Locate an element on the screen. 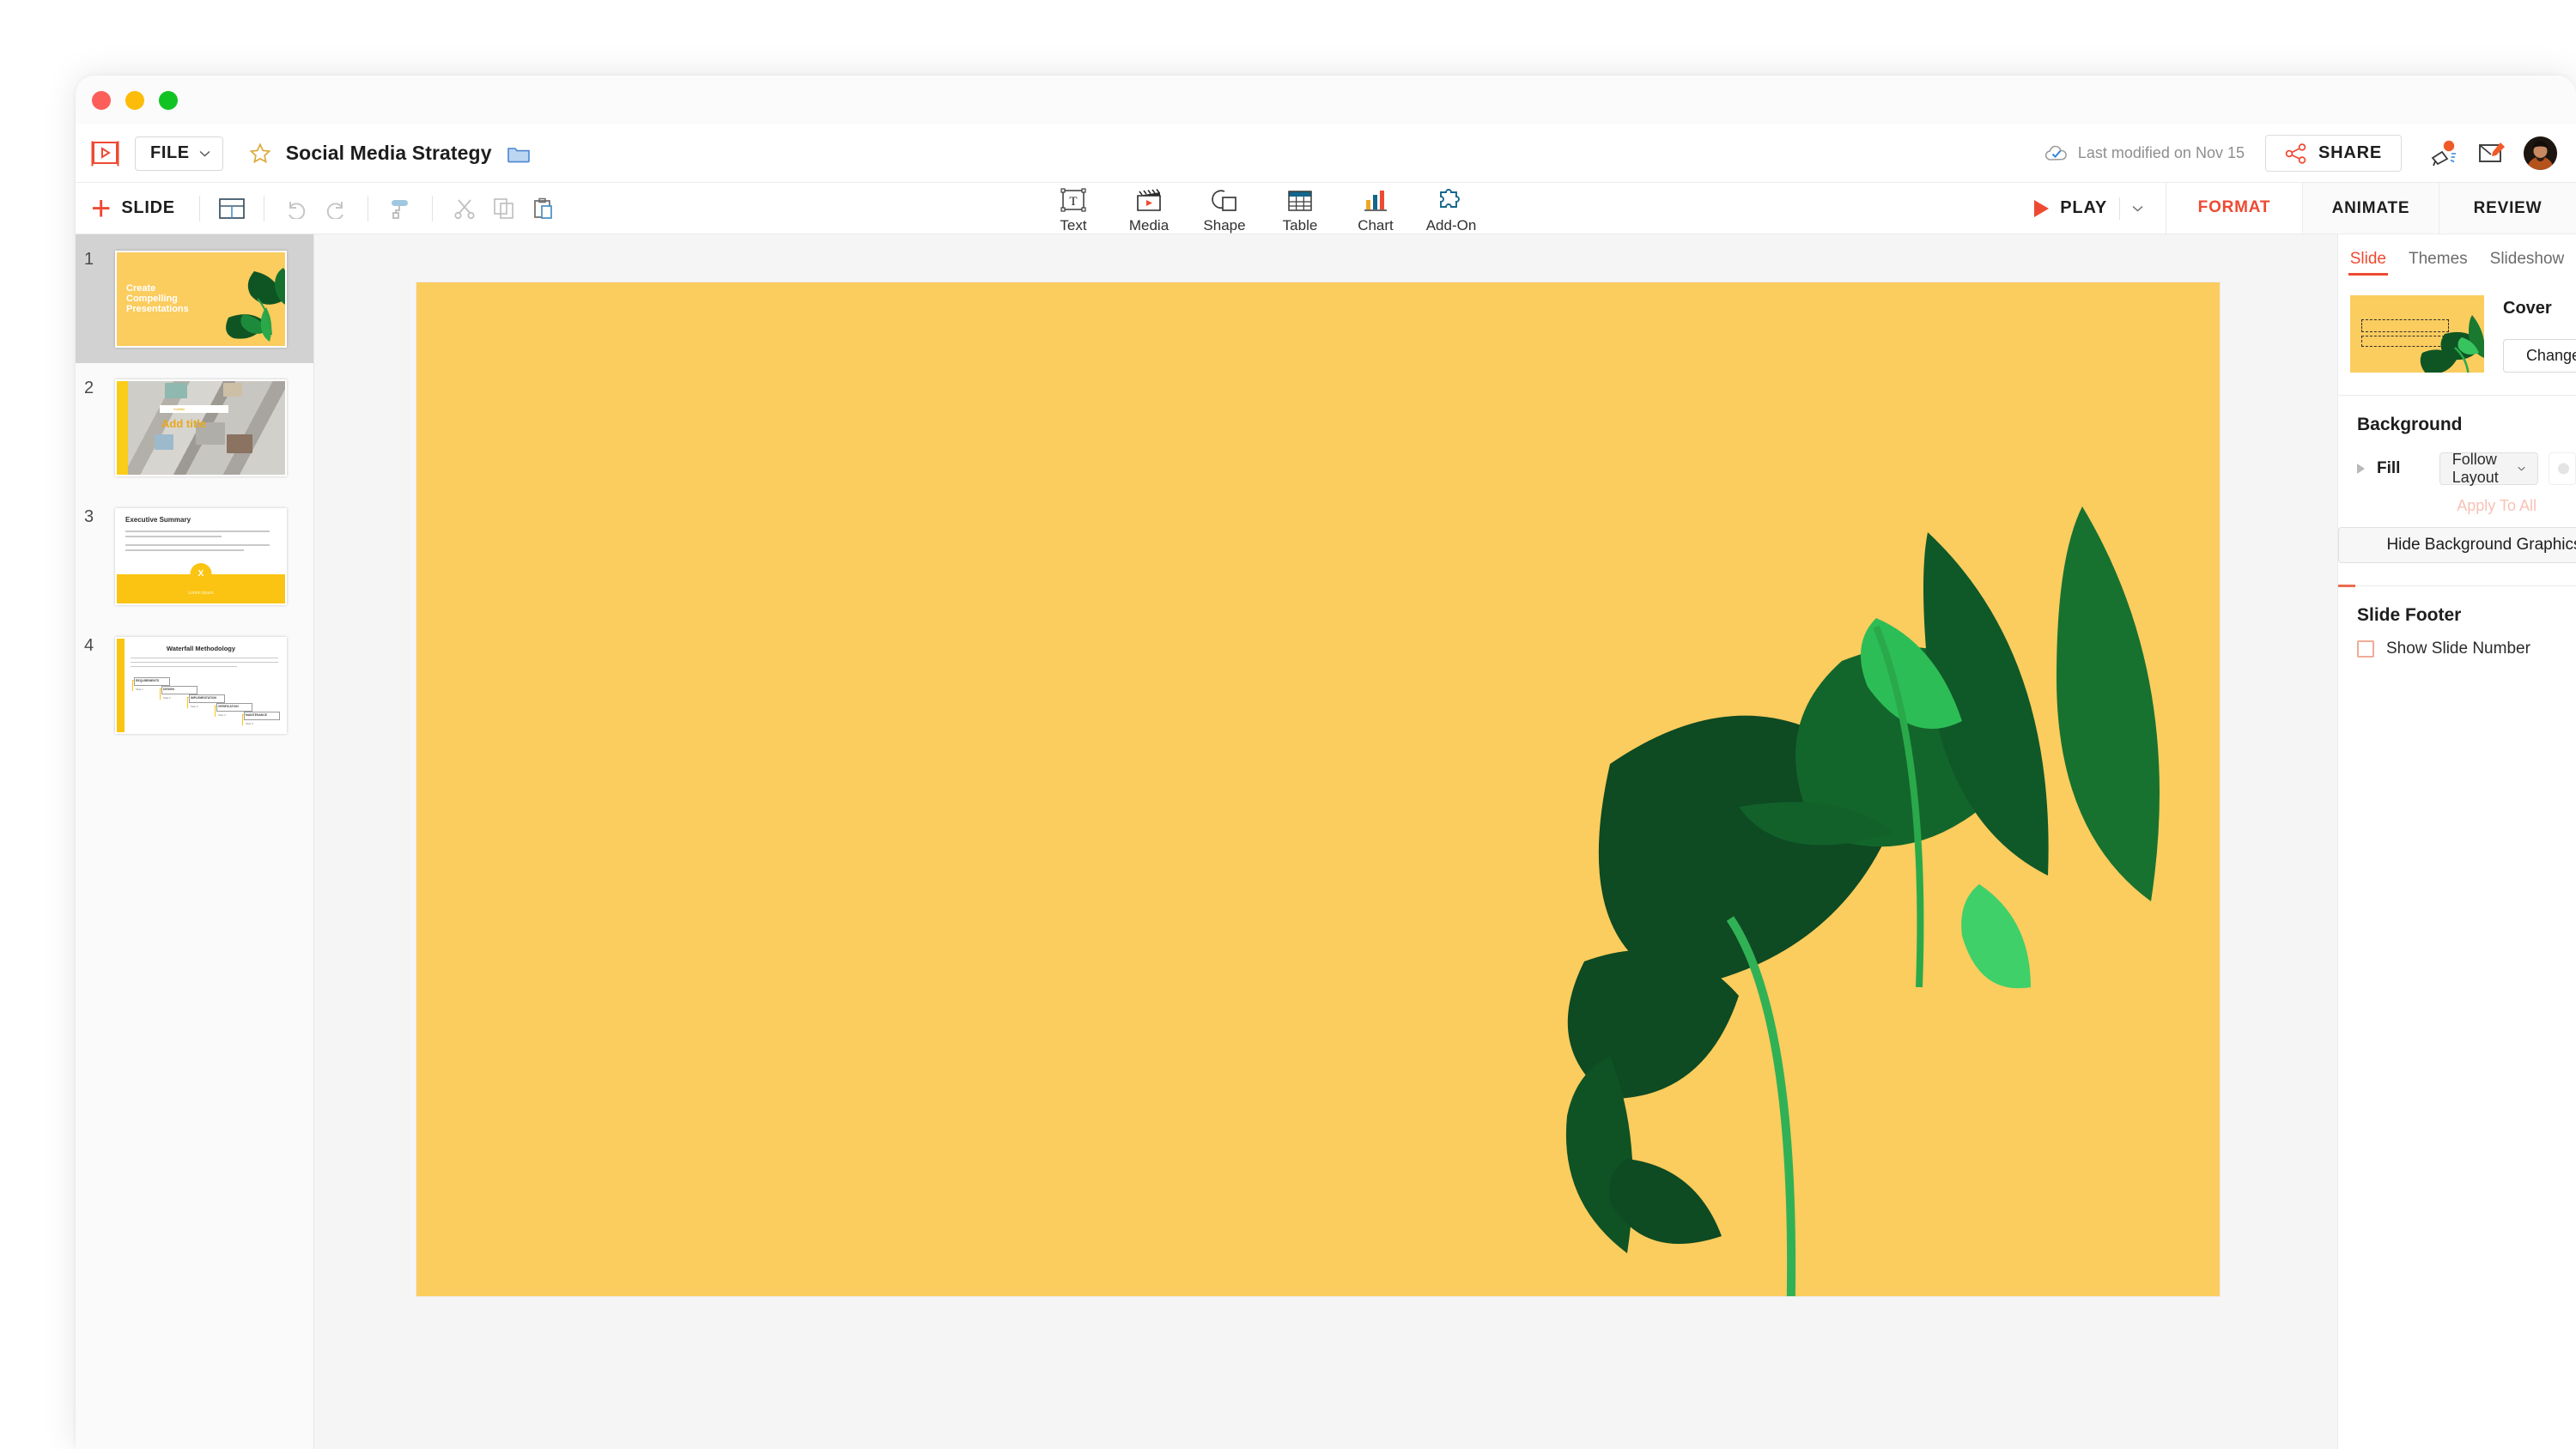 The image size is (2576, 1449). file-menu-label: FILE is located at coordinates (170, 152).